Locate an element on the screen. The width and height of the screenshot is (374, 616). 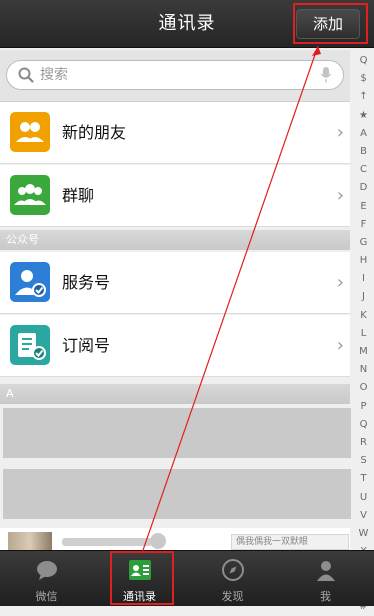
contact-name-blurred is located at coordinates (107, 542).